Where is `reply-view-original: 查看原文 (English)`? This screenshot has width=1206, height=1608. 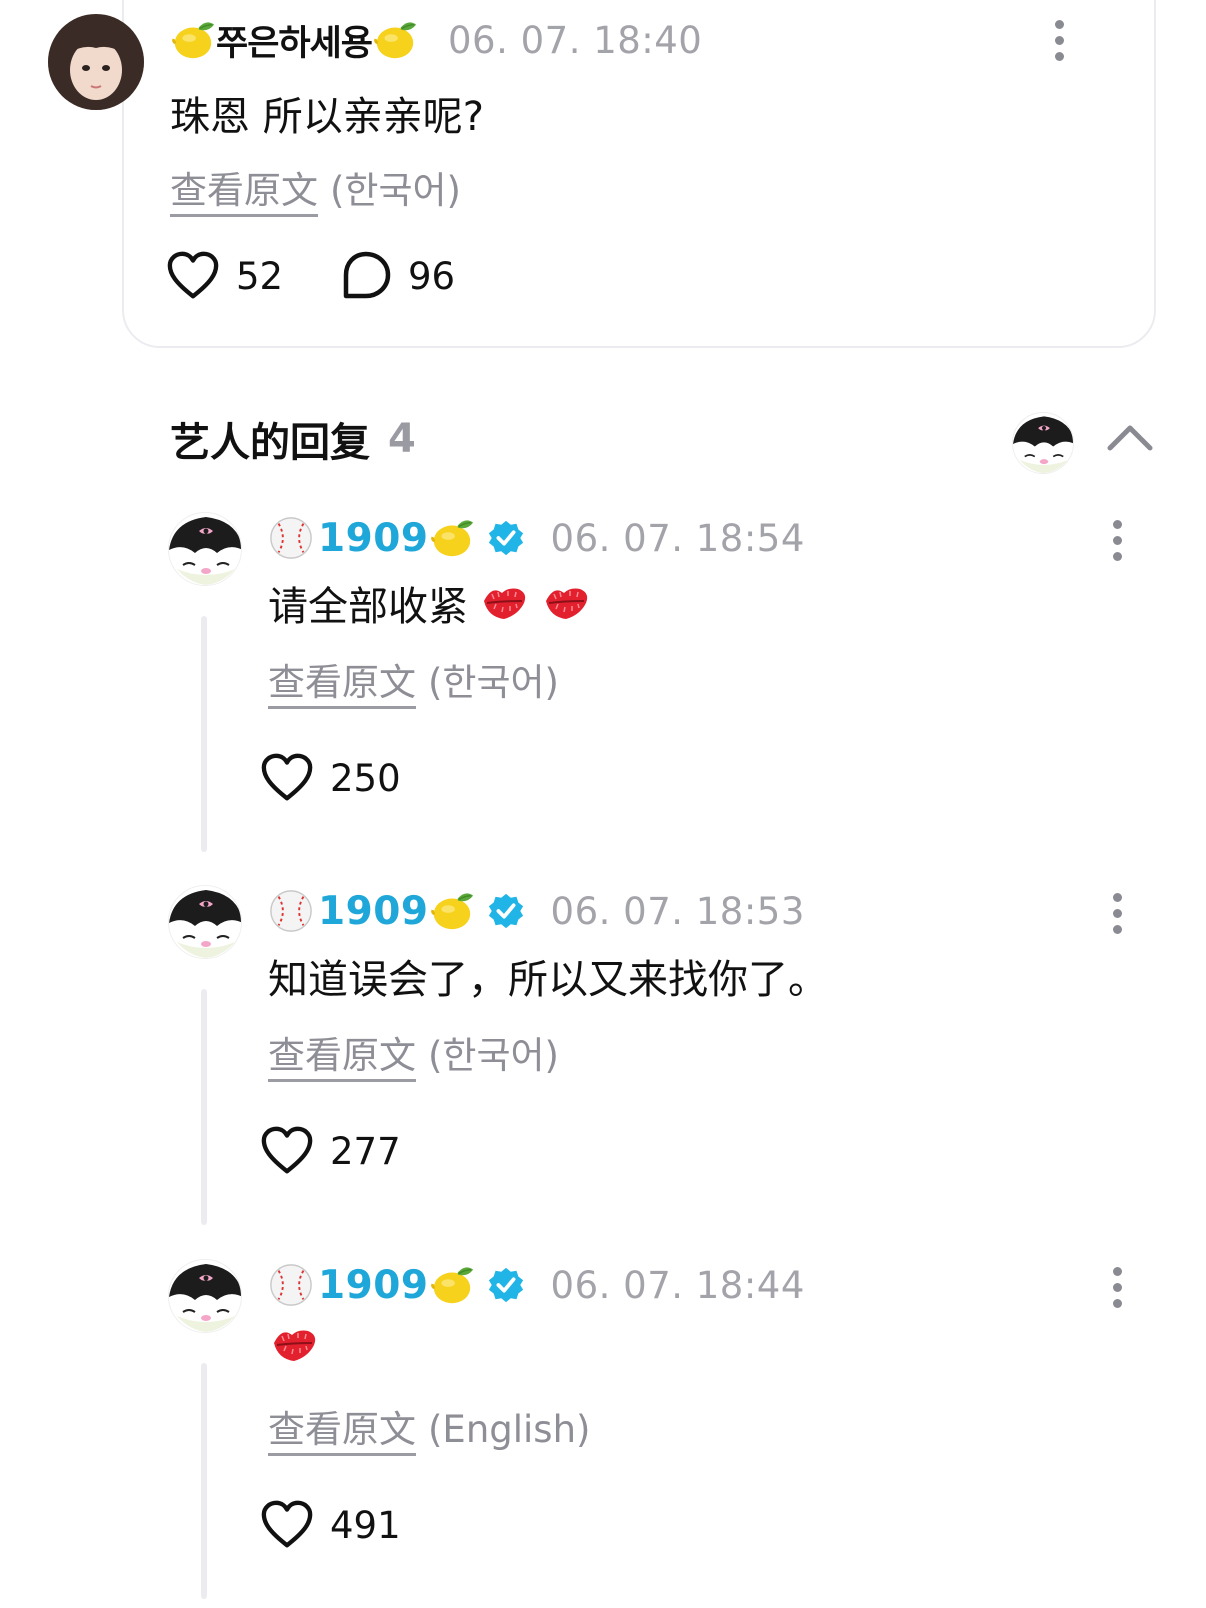 reply-view-original: 查看原文 (English) is located at coordinates (429, 1427).